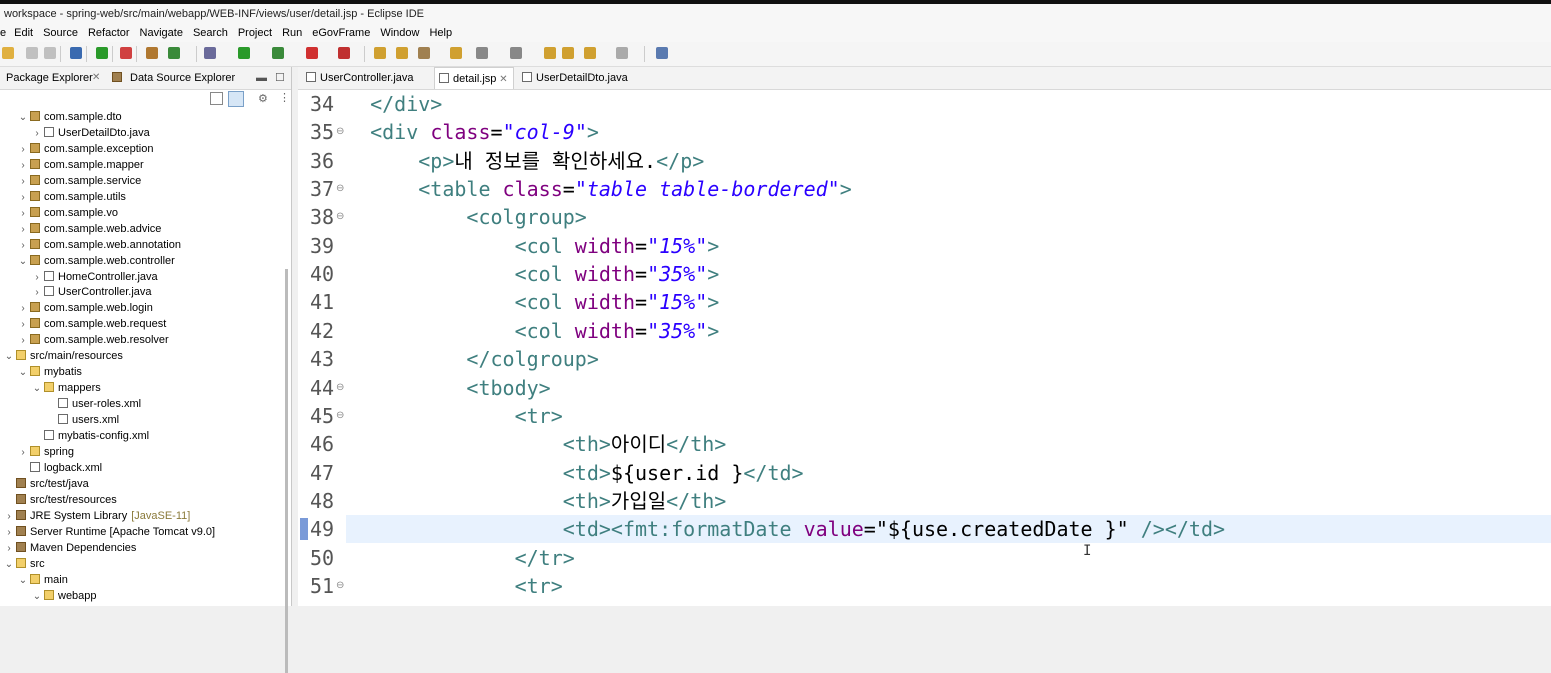 This screenshot has height=673, width=1551. I want to click on tree-item: › com.sample.web.request, so click(92, 324).